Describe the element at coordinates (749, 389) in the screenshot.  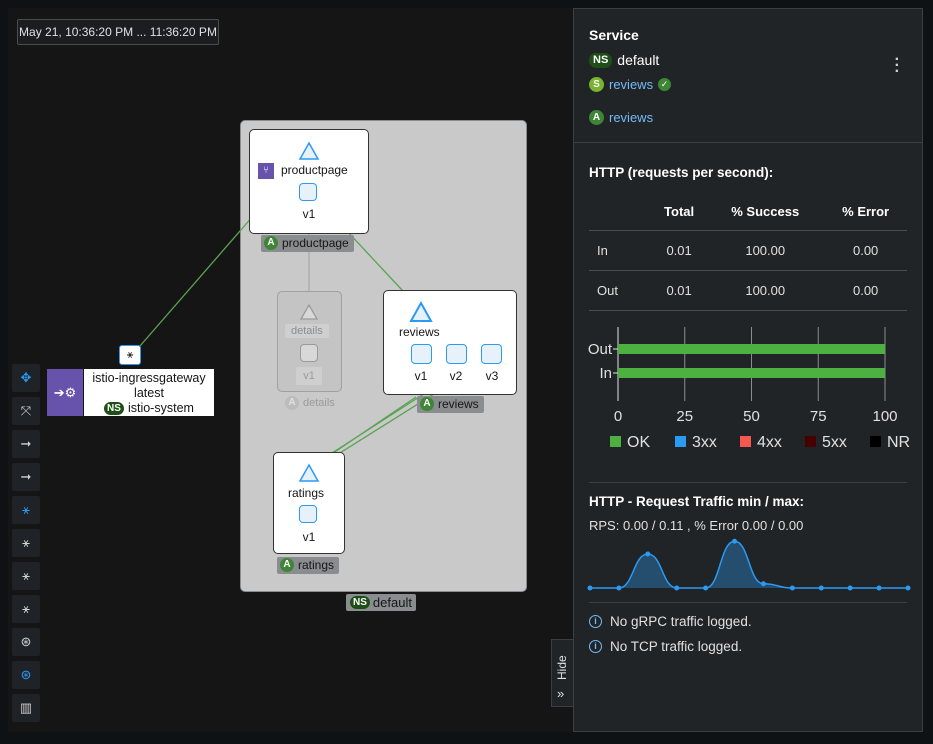
I see `http-bar-chart: 0 25 50 75 100 Out In OK 3xx 4xx 5xx NR` at that location.